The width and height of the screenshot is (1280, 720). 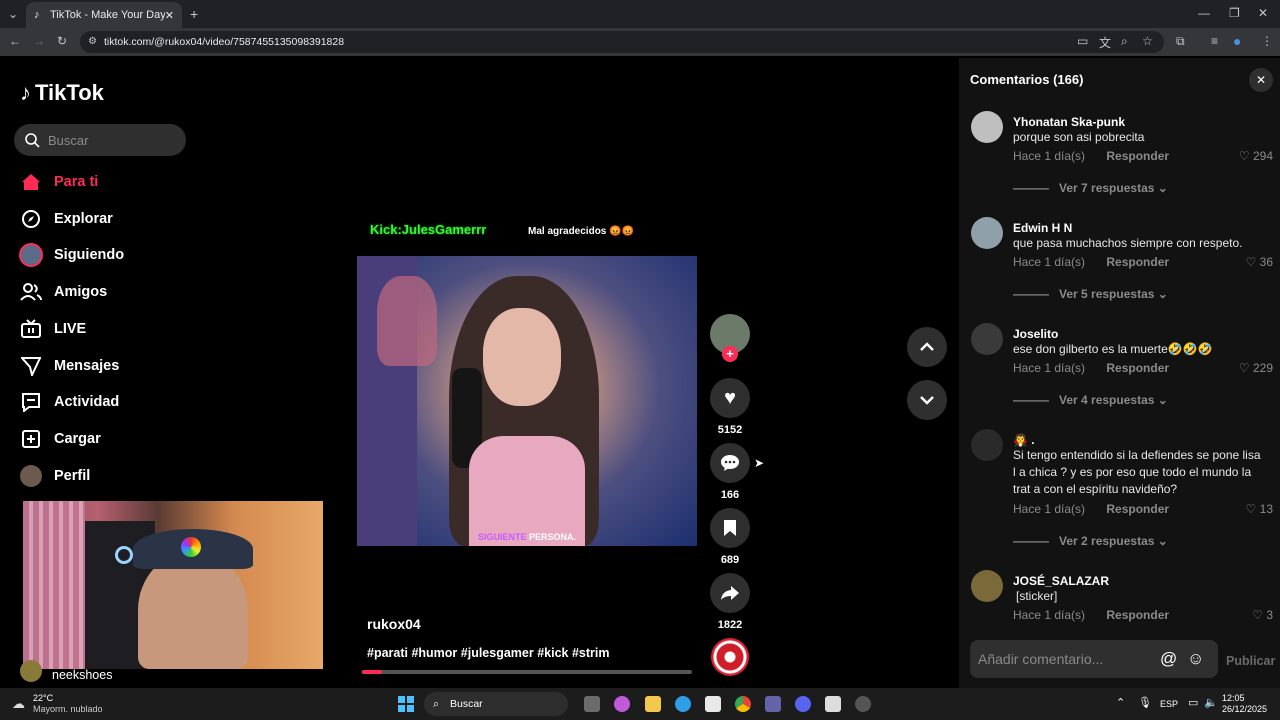 What do you see at coordinates (1090, 400) in the screenshot?
I see `view-replies-button: ——— Ver 4 respuestas ⌄` at bounding box center [1090, 400].